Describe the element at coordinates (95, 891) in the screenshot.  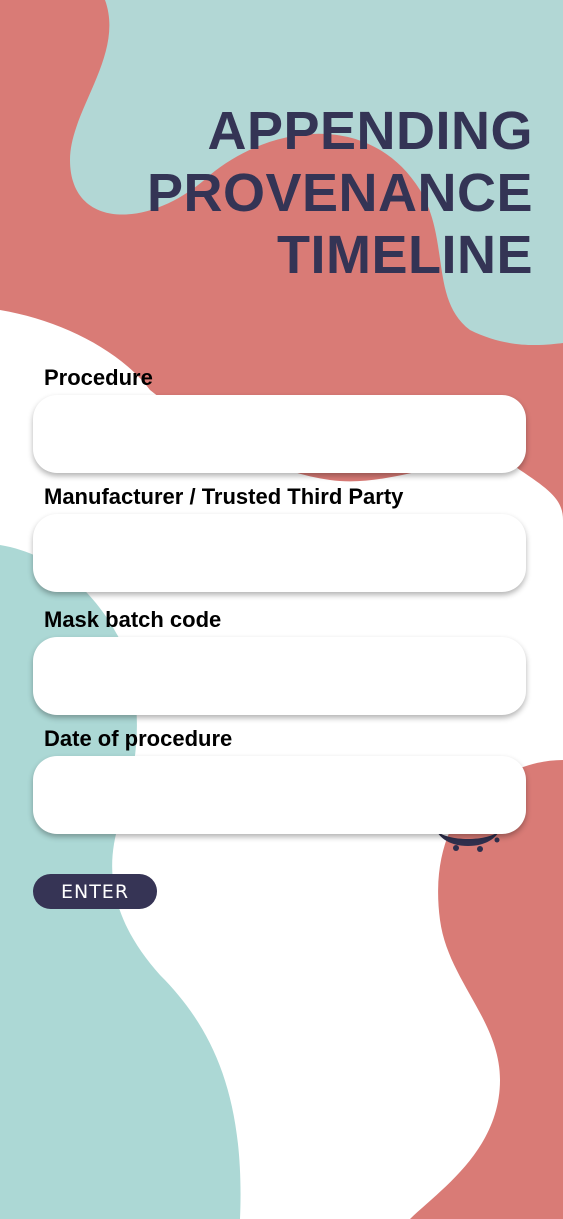
I see `enter-button: ENTER` at that location.